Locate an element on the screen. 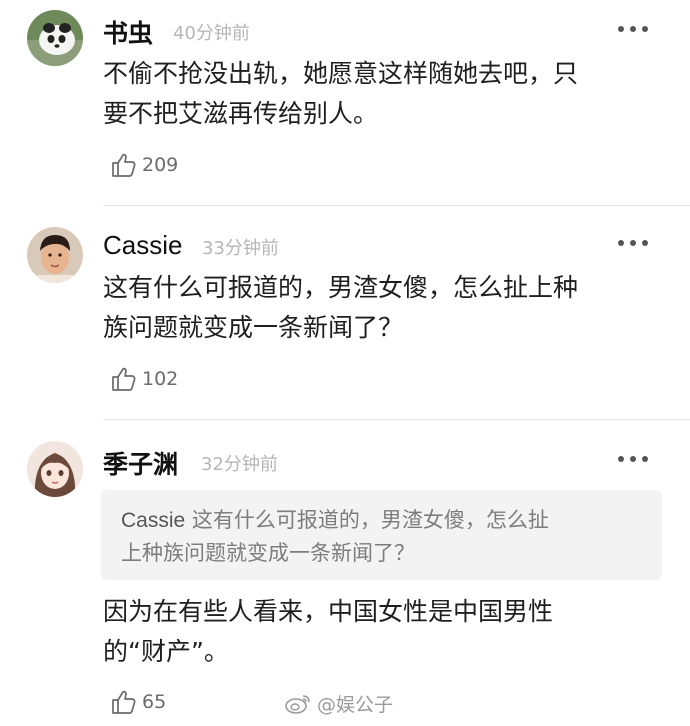  like-button: 209 is located at coordinates (144, 165).